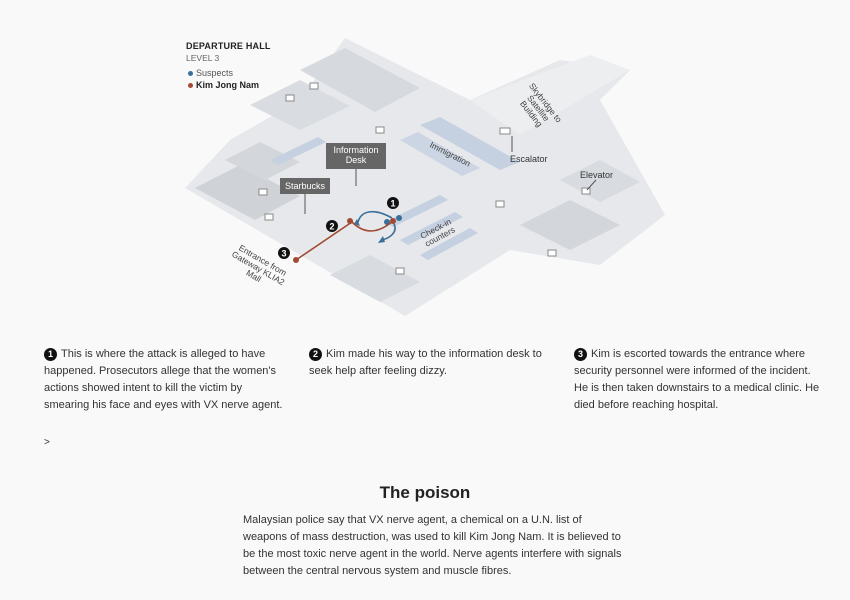 The height and width of the screenshot is (600, 850). I want to click on starbucks-label: Starbucks, so click(305, 186).